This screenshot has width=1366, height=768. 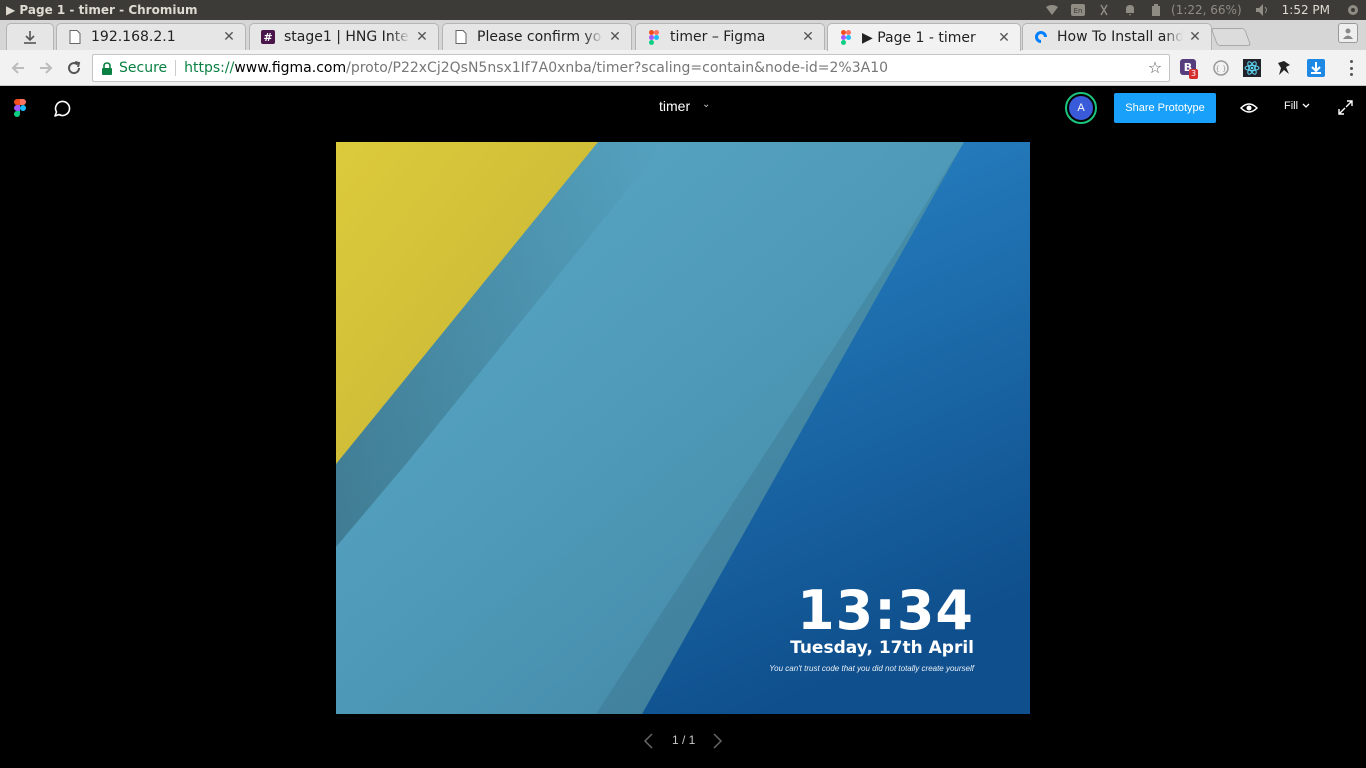 I want to click on page-indicator: 1 / 1, so click(x=684, y=740).